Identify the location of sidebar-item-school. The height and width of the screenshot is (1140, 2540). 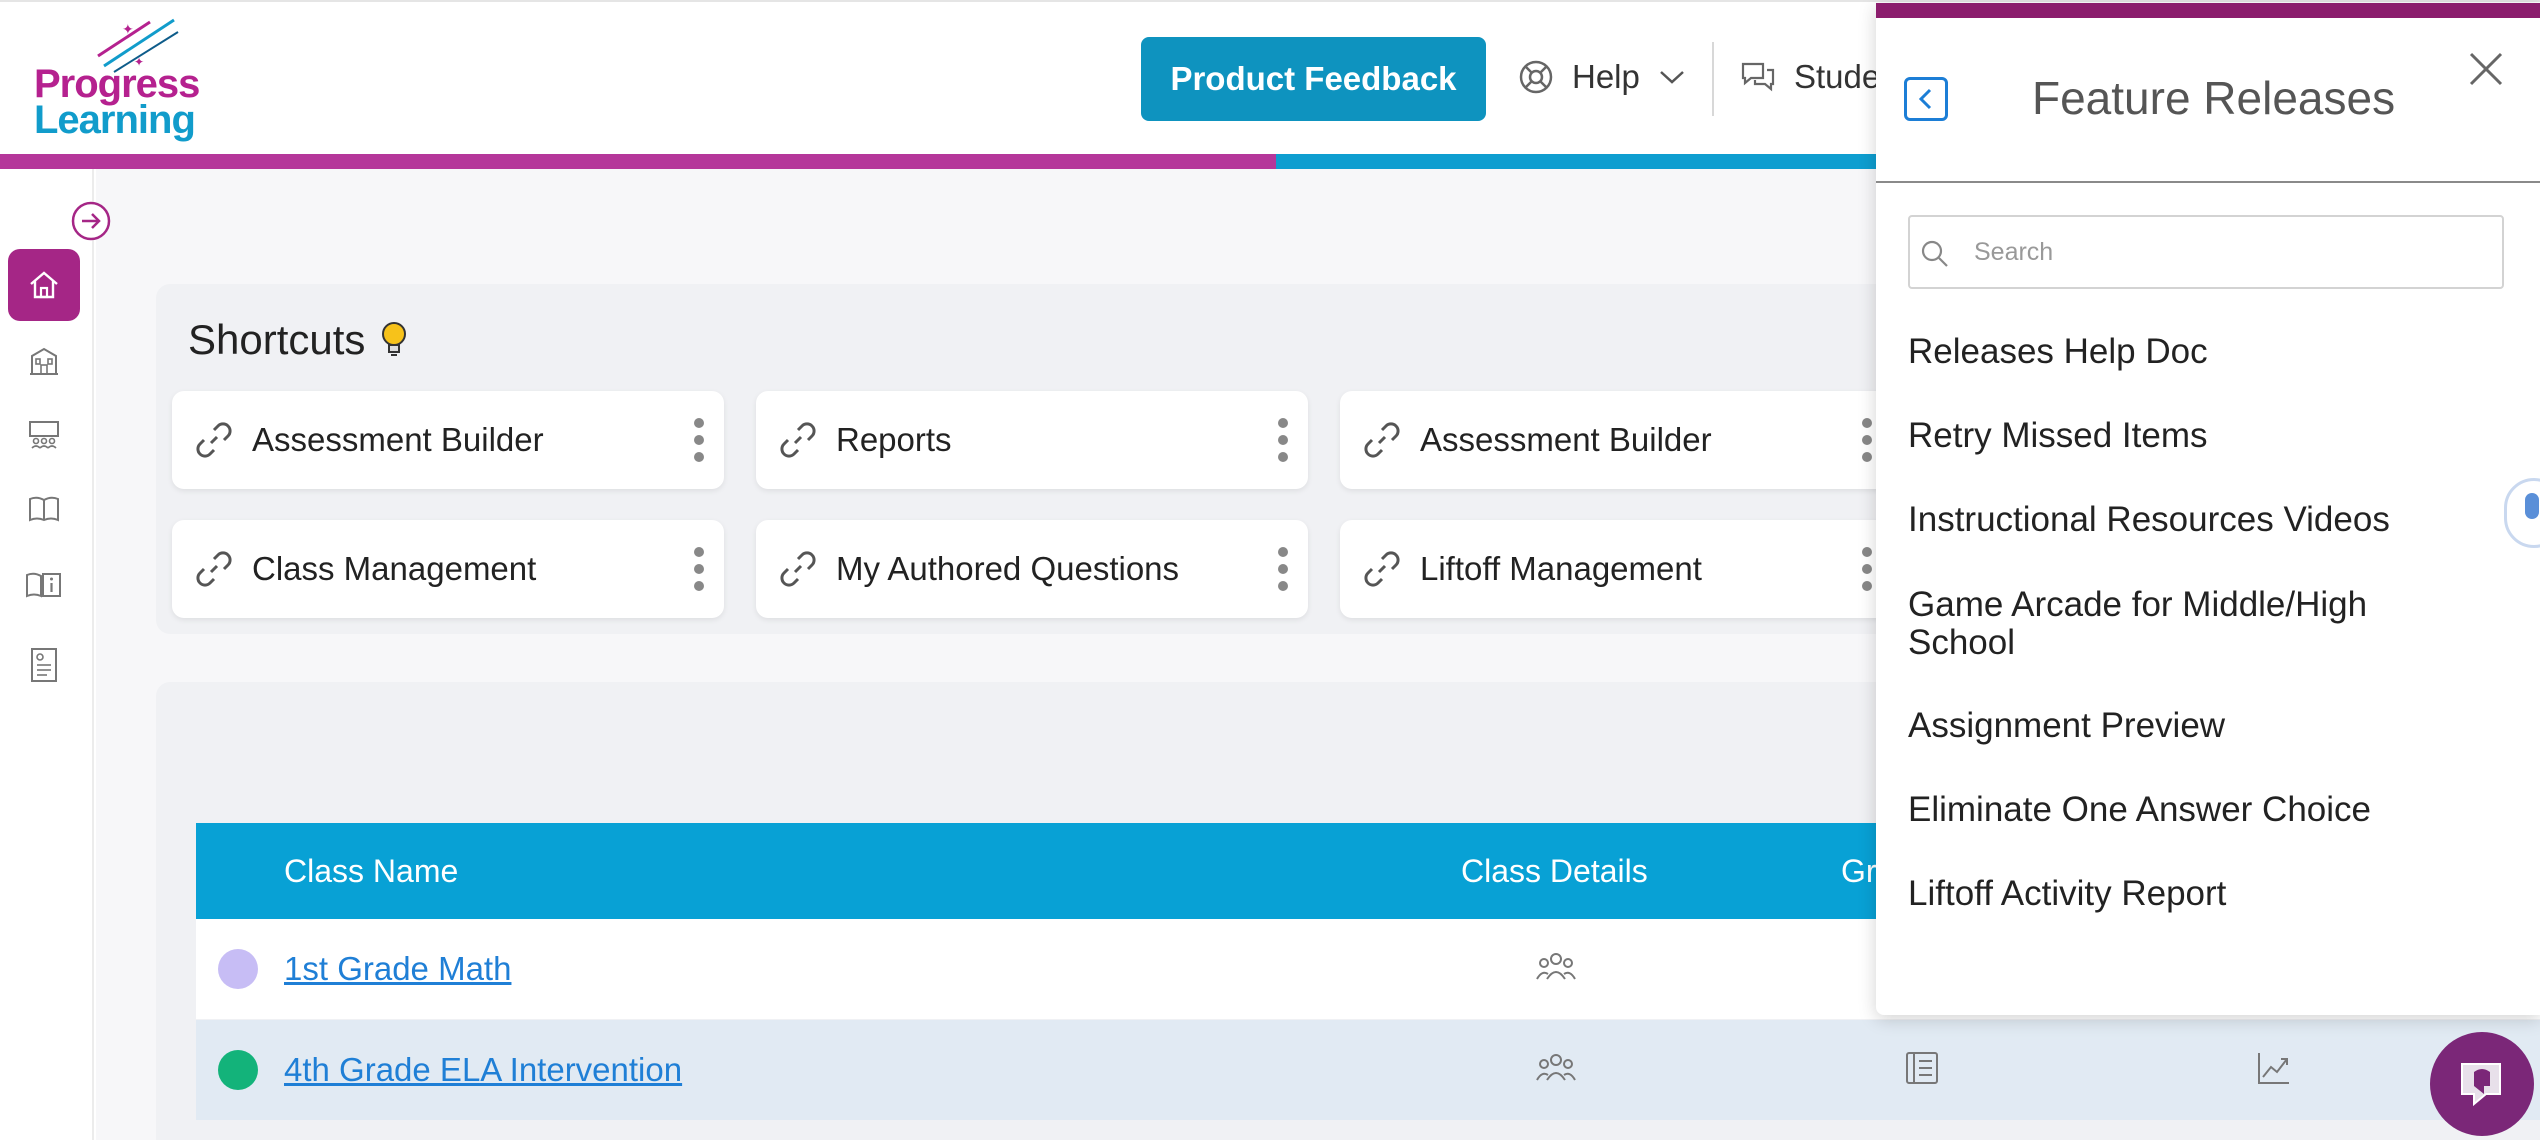
(44, 361).